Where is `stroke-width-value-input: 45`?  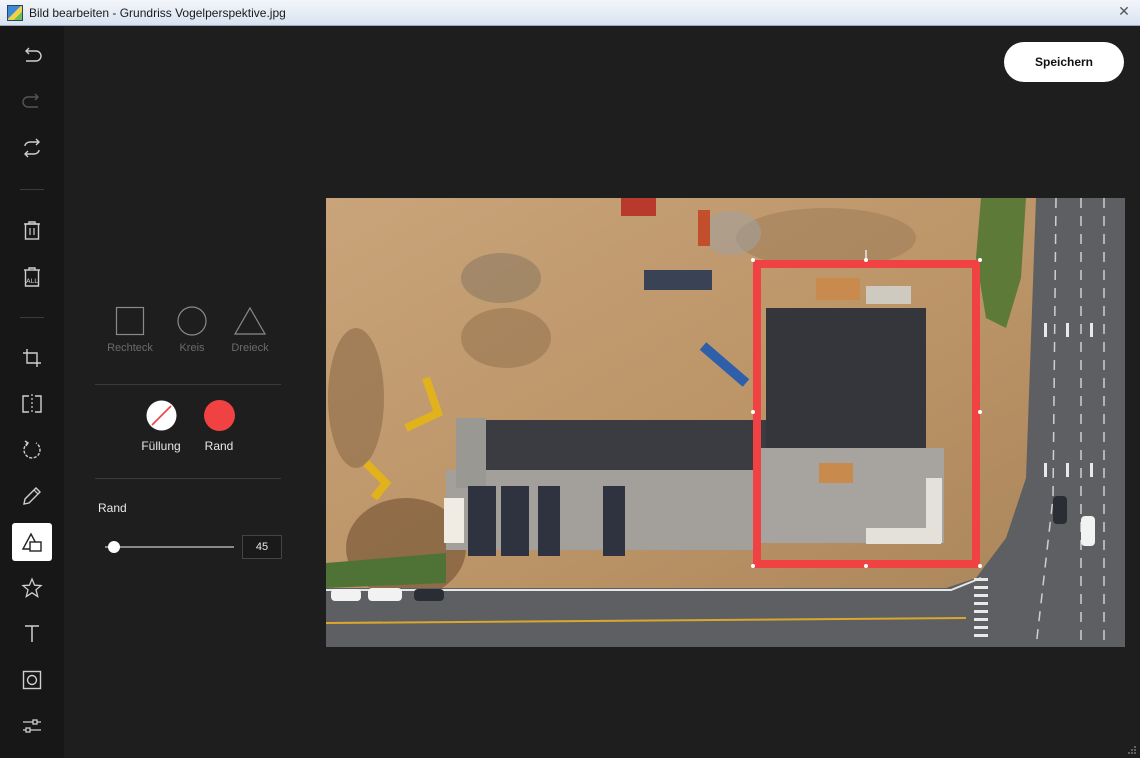
stroke-width-value-input: 45 is located at coordinates (262, 547).